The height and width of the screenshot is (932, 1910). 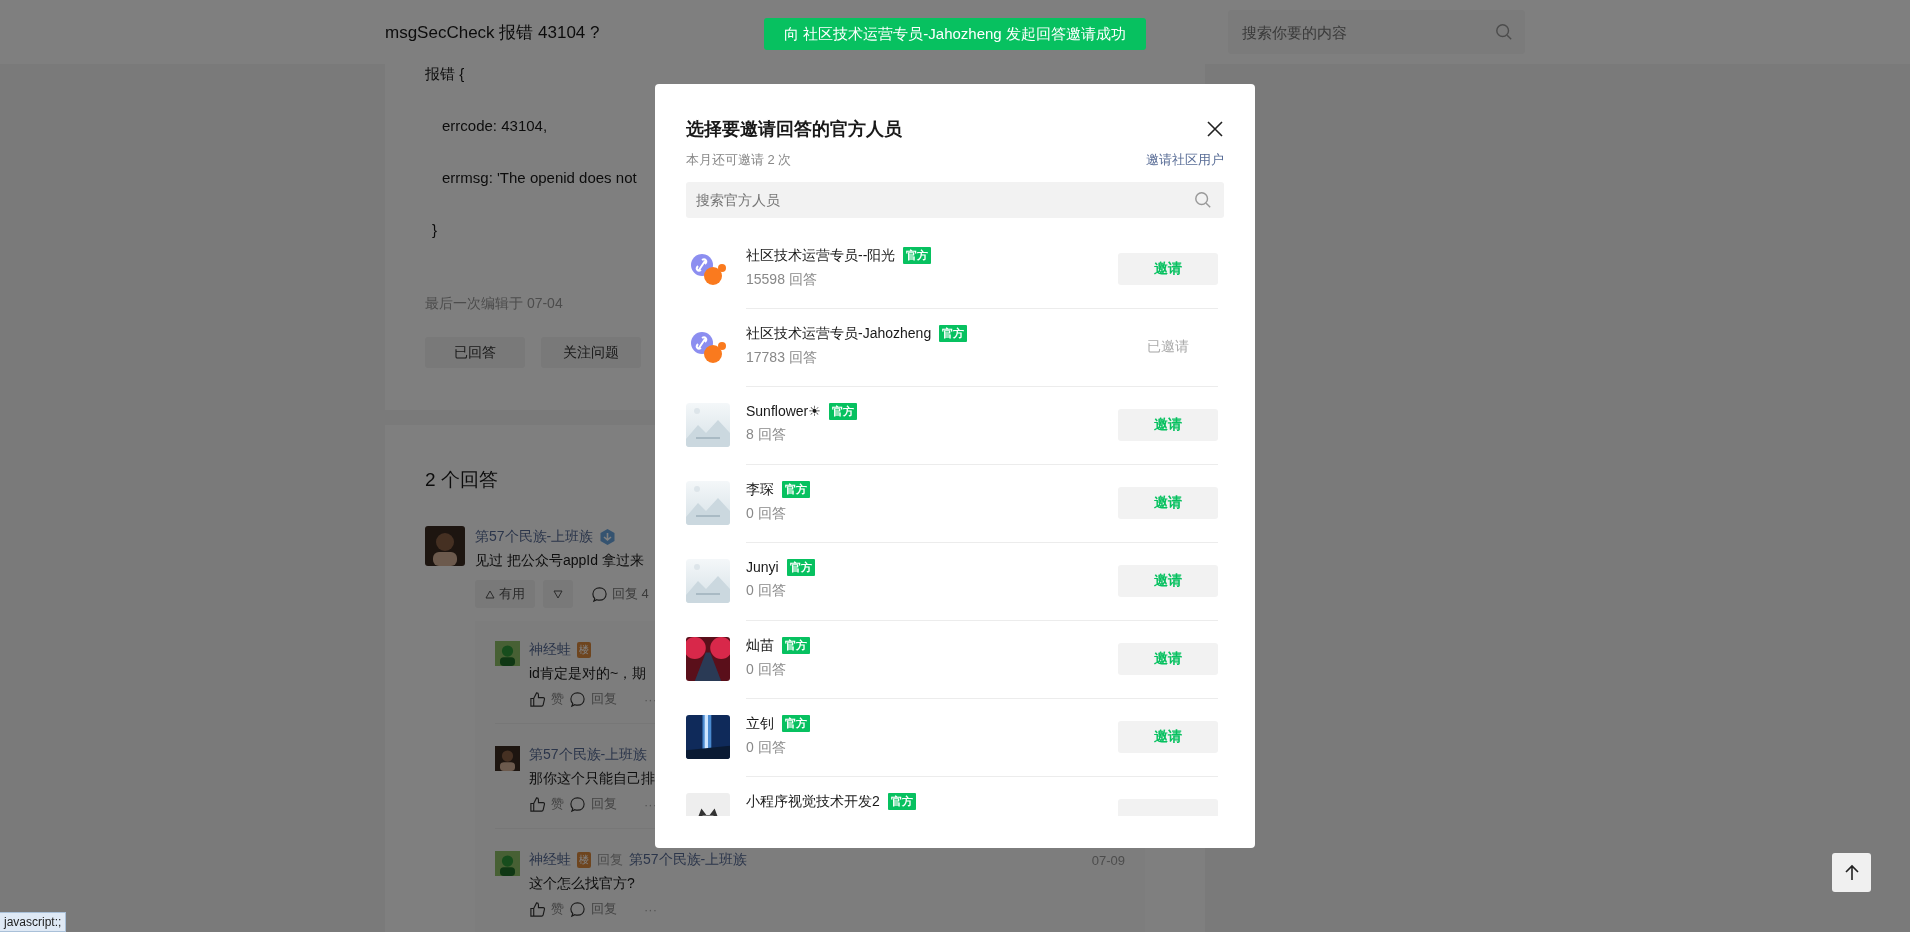 I want to click on dialog-title: 选择要邀请回答的官方人员, so click(x=794, y=129).